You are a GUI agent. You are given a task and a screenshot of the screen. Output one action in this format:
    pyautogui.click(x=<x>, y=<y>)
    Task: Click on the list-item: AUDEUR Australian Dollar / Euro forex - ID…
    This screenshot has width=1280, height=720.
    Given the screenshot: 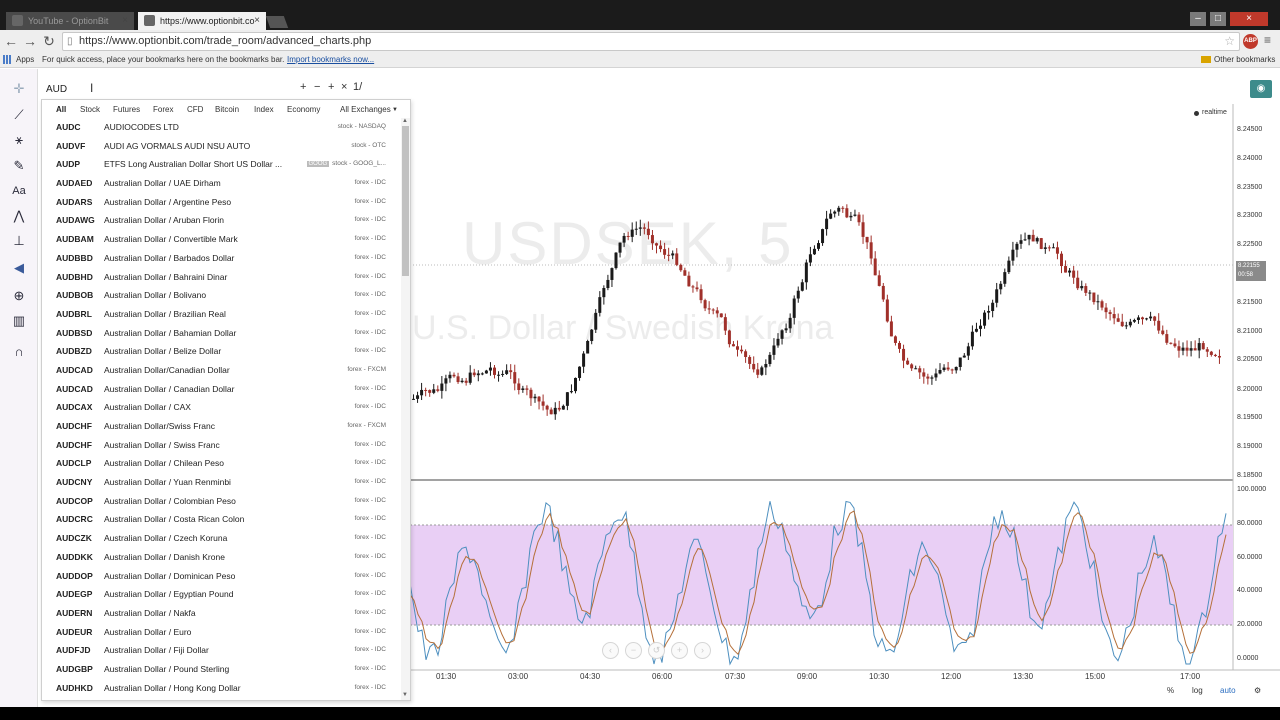 What is the action you would take?
    pyautogui.click(x=222, y=632)
    